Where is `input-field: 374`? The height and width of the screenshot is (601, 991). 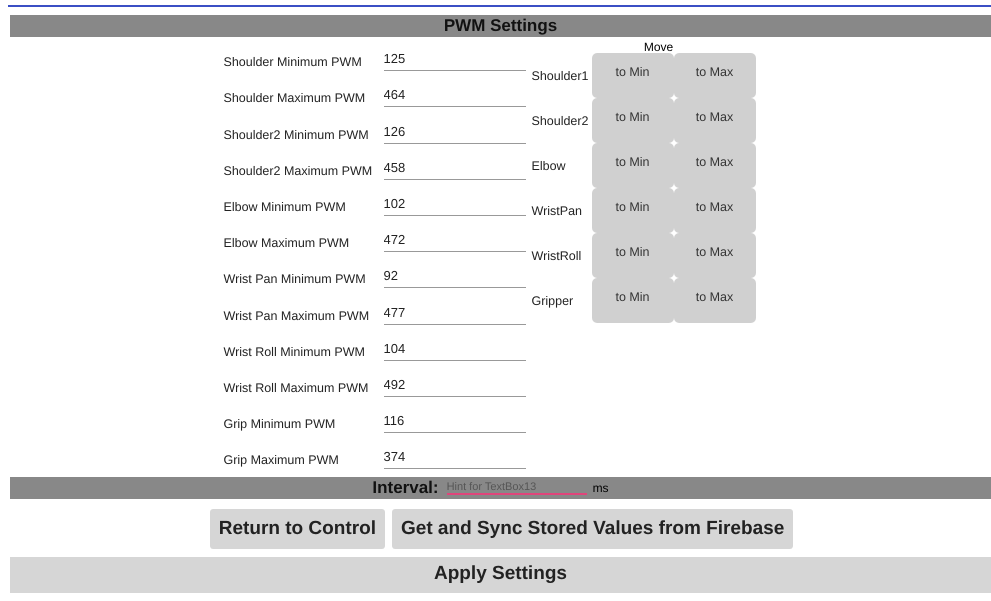 input-field: 374 is located at coordinates (455, 459).